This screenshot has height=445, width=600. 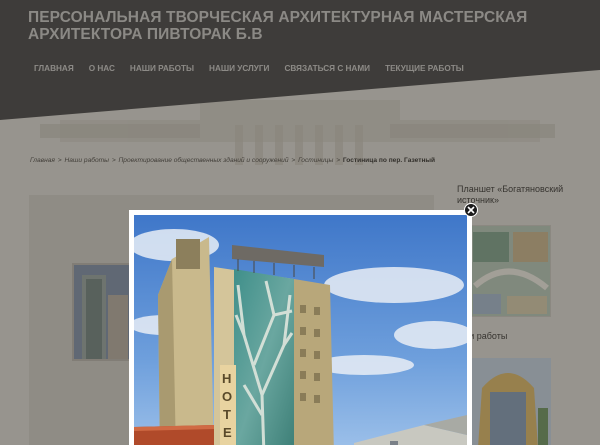 What do you see at coordinates (226, 378) in the screenshot?
I see `hotel-sign-letter: H` at bounding box center [226, 378].